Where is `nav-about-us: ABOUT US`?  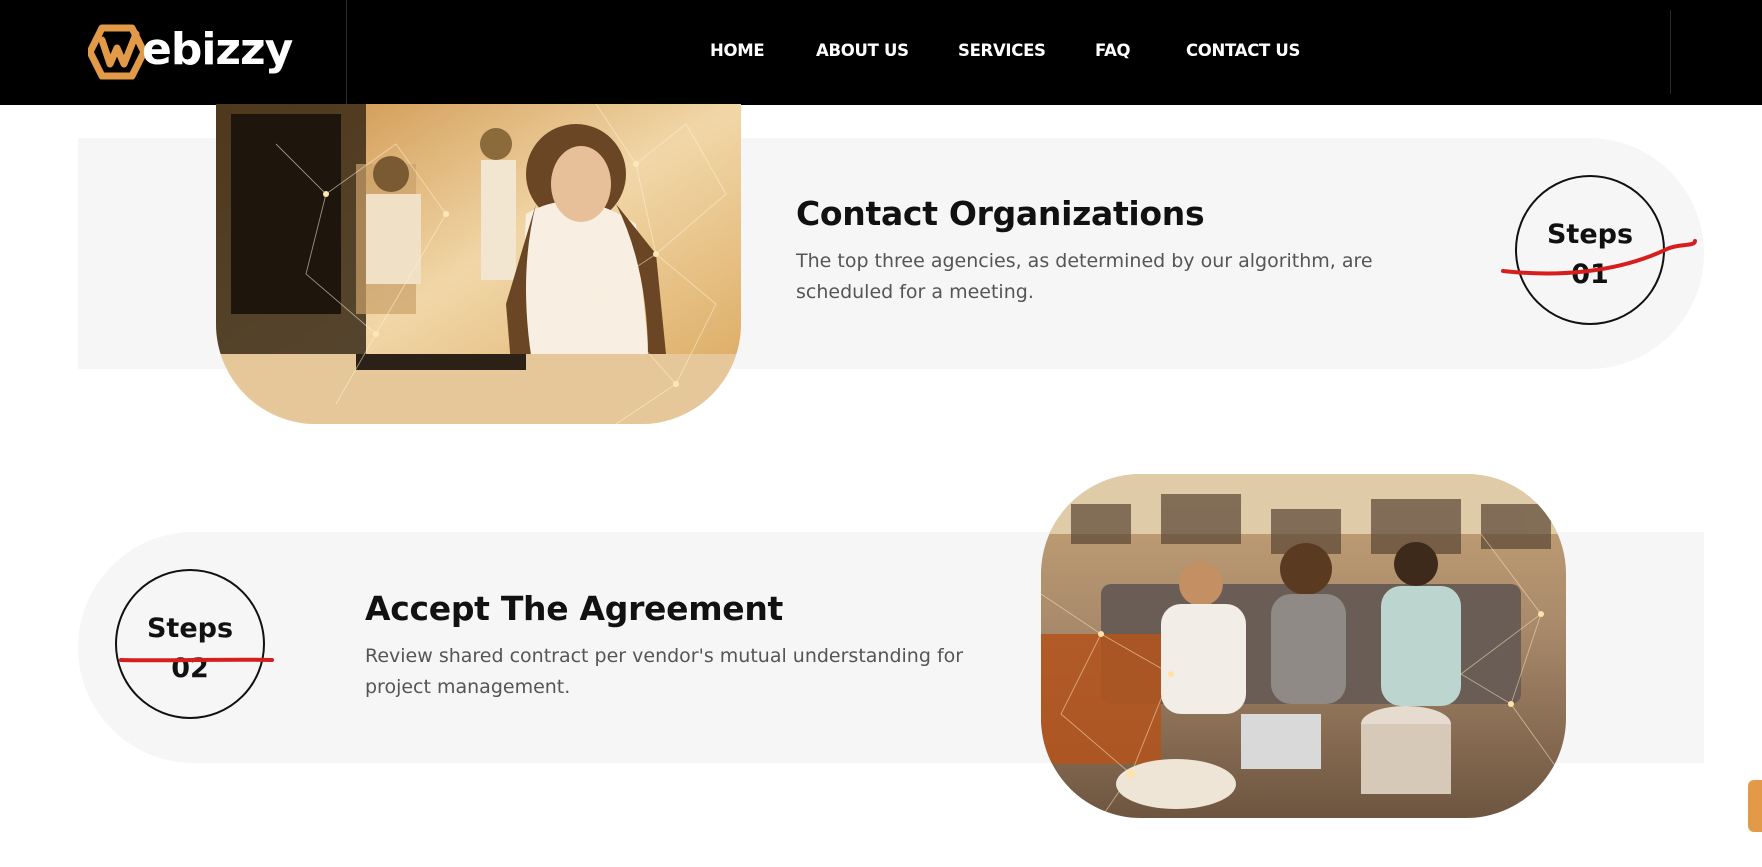 nav-about-us: ABOUT US is located at coordinates (862, 50).